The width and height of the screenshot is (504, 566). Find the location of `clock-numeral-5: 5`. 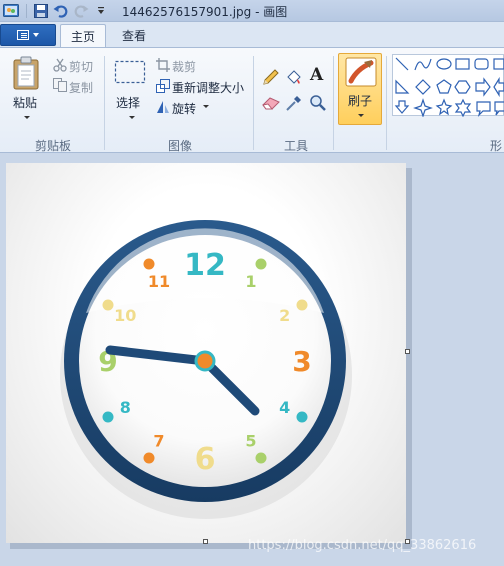

clock-numeral-5: 5 is located at coordinates (250, 440).